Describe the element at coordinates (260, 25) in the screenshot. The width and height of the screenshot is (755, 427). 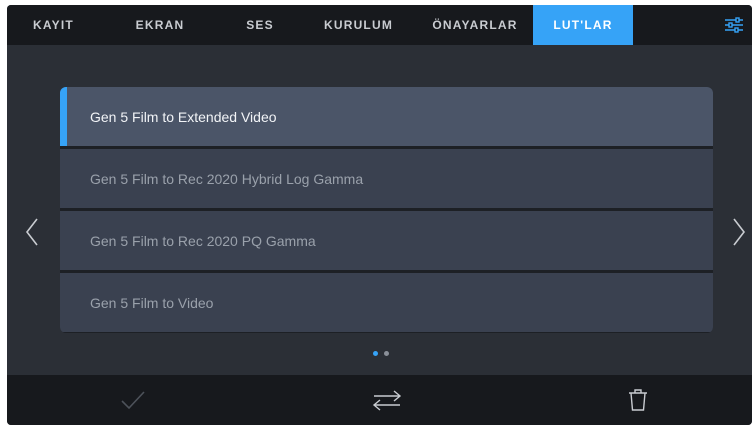
I see `tab-ses: SES` at that location.